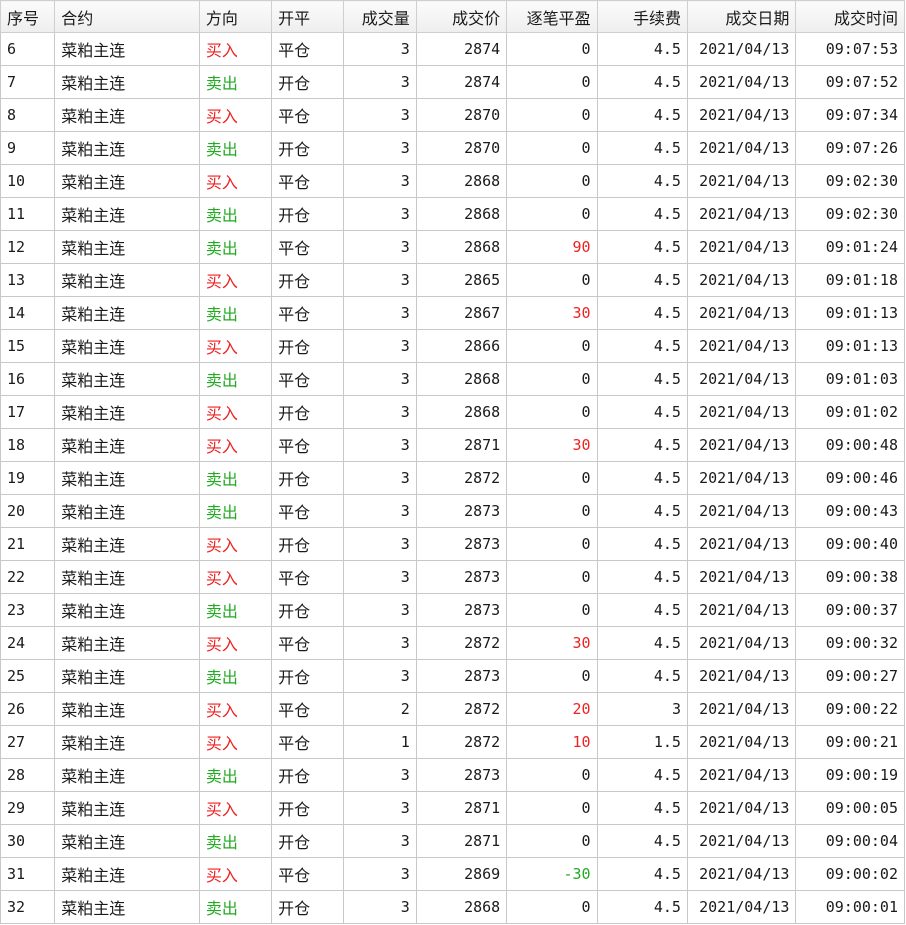 The height and width of the screenshot is (925, 906). What do you see at coordinates (452, 82) in the screenshot?
I see `table-row: 7 菜粕主连 卖出 开仓 3 2874 0 4.5 2021/04/13 09:07:52` at bounding box center [452, 82].